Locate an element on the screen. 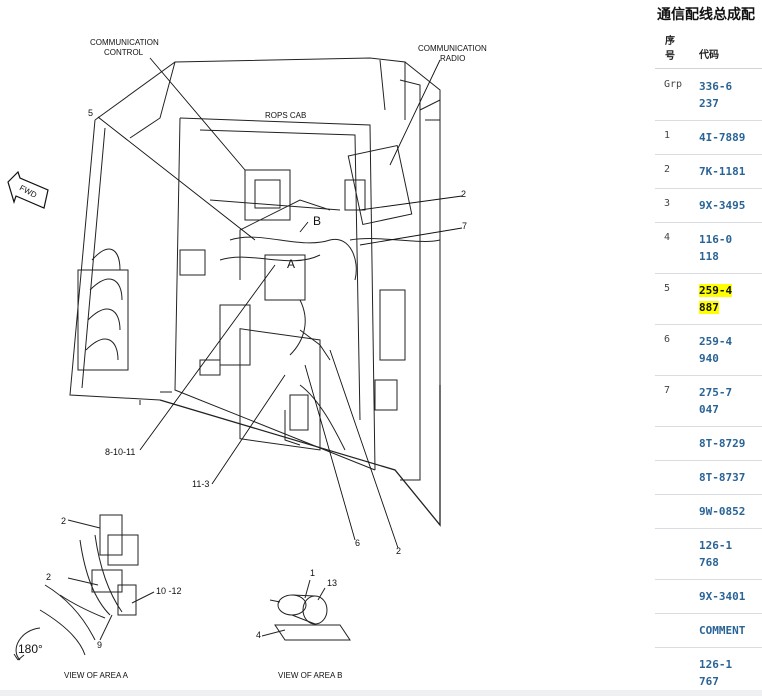  row-seq: 2 is located at coordinates (667, 169).